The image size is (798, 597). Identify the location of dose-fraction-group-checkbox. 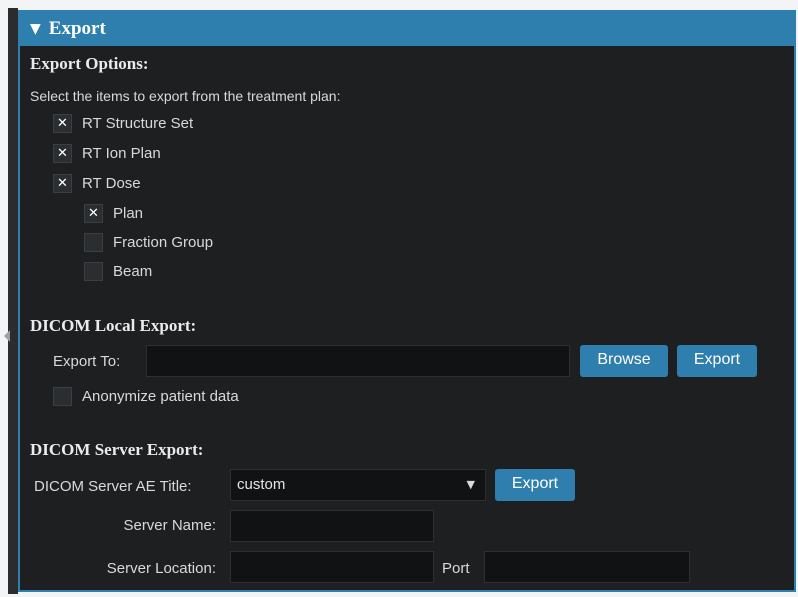
(93, 242).